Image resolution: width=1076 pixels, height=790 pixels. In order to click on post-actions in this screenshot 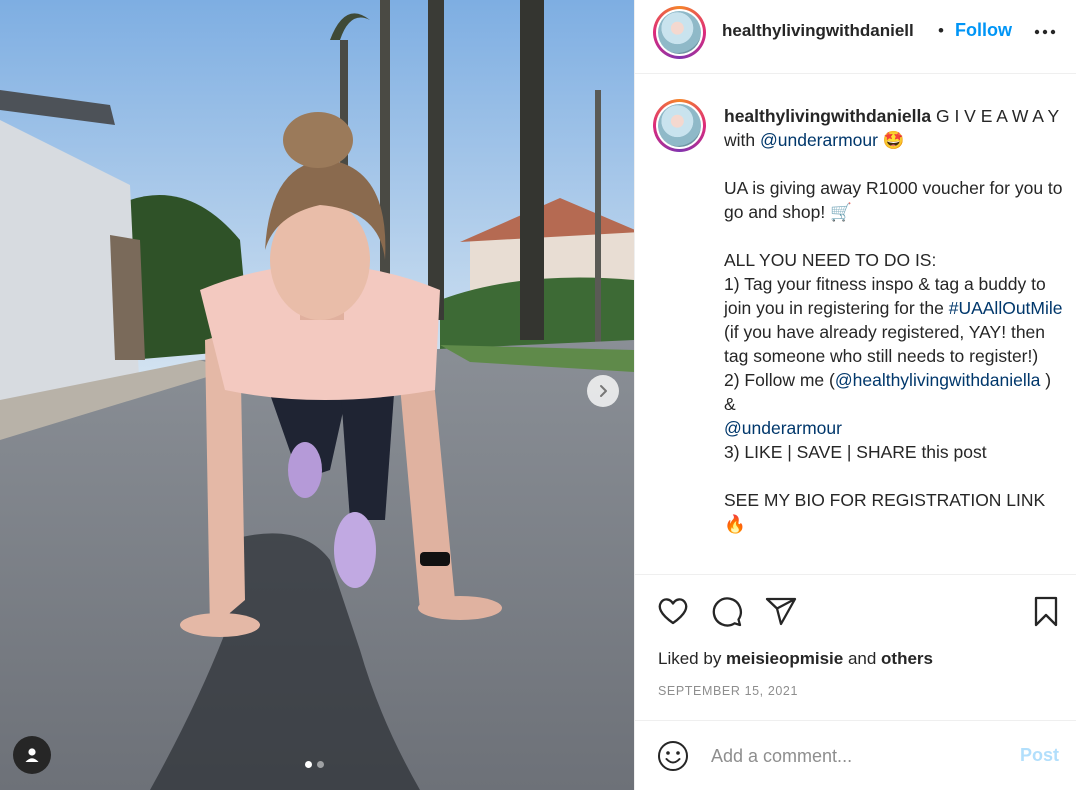, I will do `click(855, 611)`.